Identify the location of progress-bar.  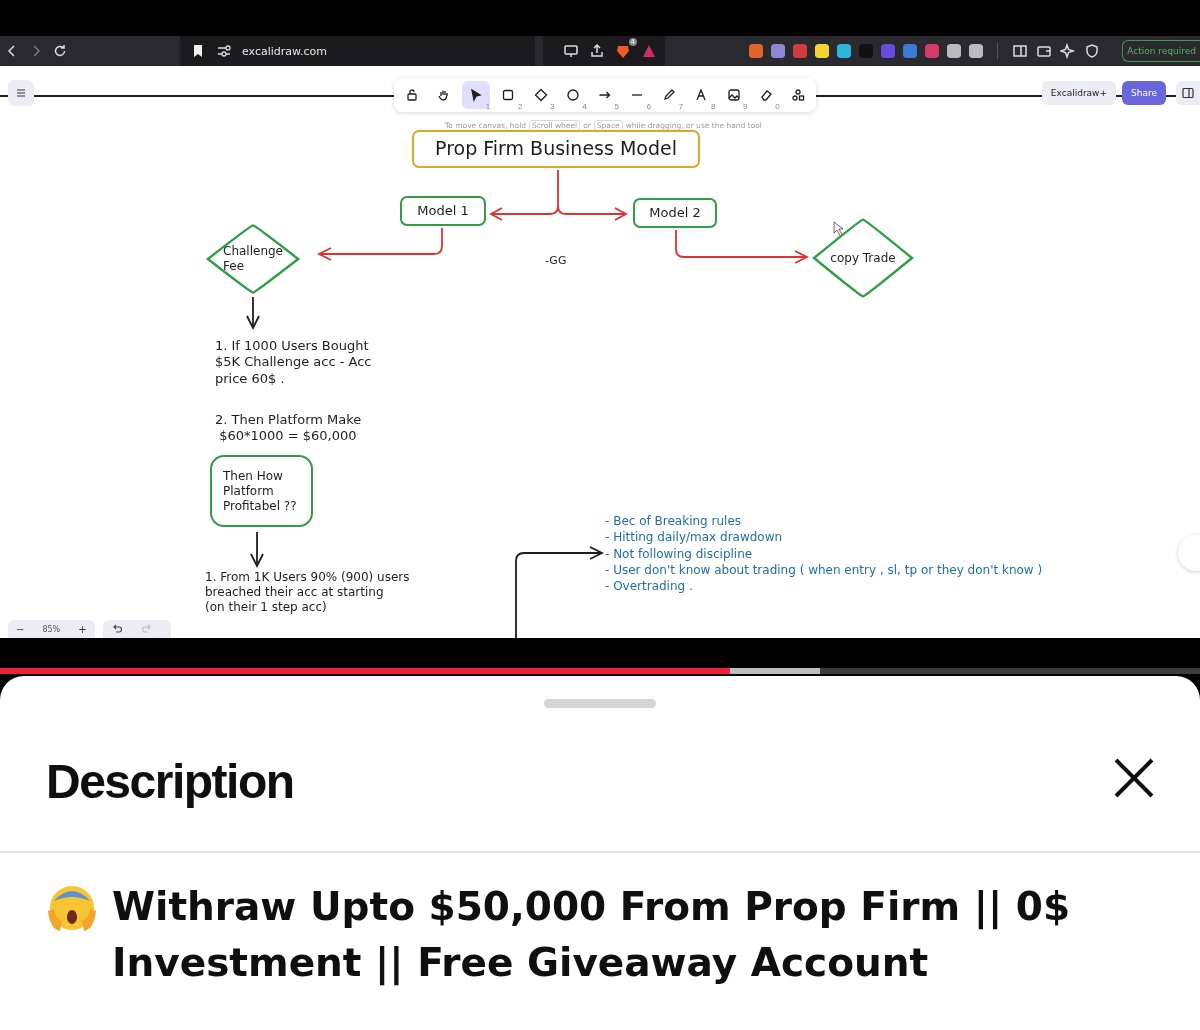
(600, 671).